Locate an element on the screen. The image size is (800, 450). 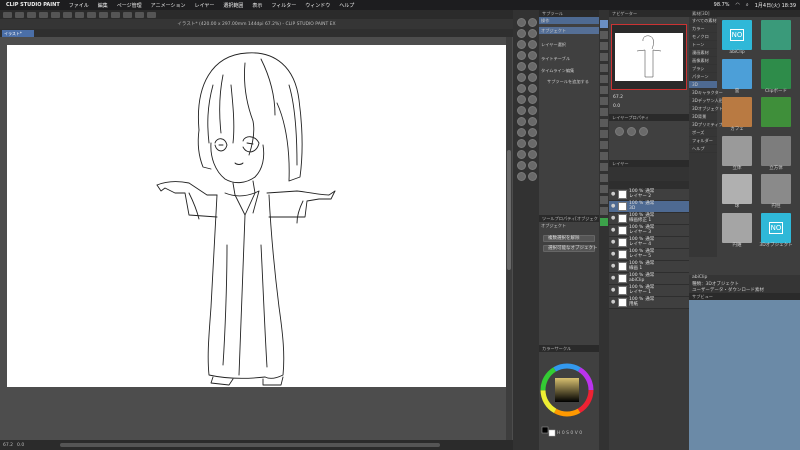
menu-animation: アニメーション is located at coordinates (168, 5).